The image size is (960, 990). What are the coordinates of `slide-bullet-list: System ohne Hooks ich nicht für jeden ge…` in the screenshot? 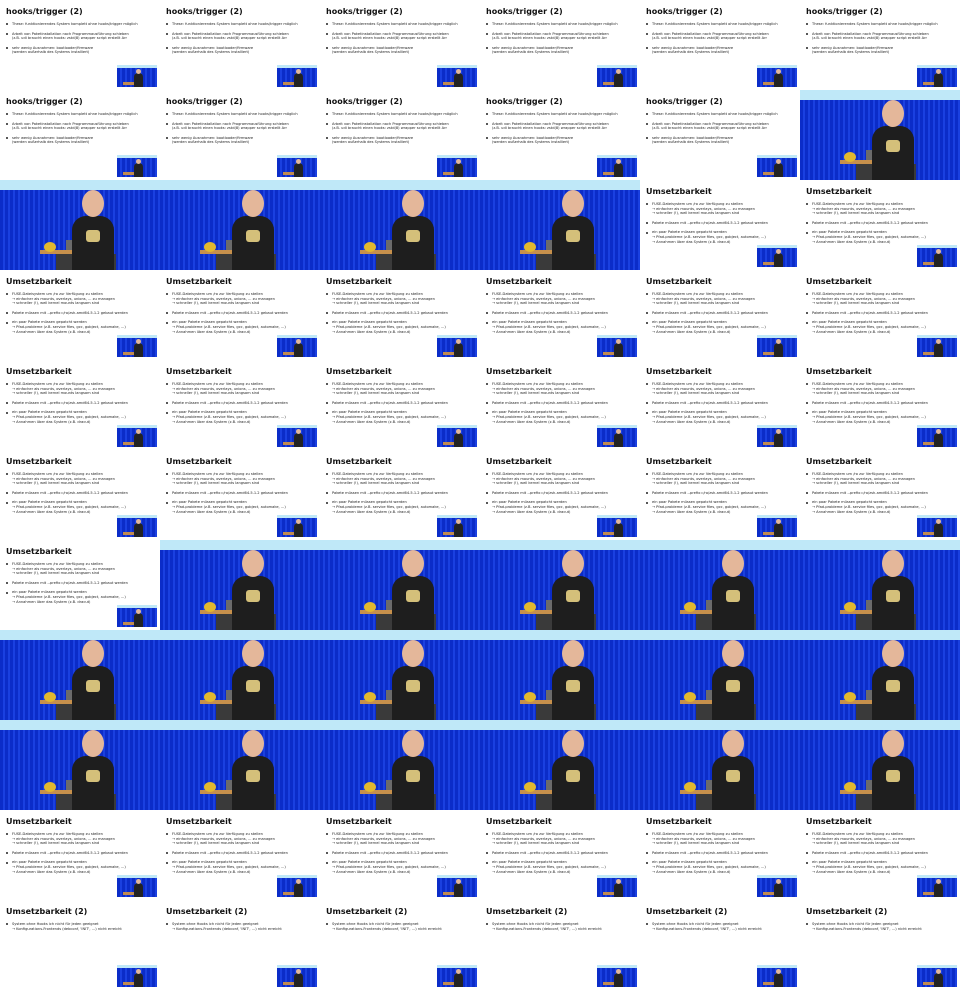 It's located at (561, 929).